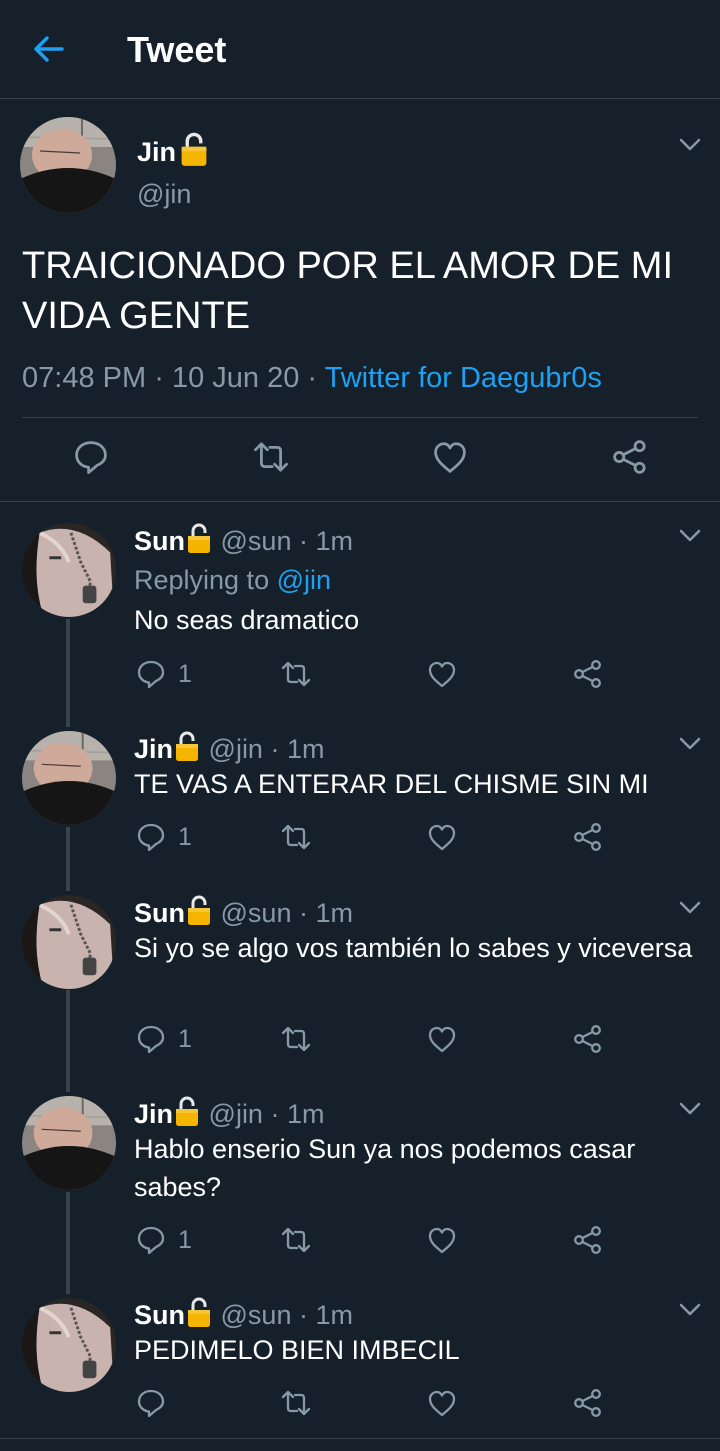  Describe the element at coordinates (360, 417) in the screenshot. I see `divider` at that location.